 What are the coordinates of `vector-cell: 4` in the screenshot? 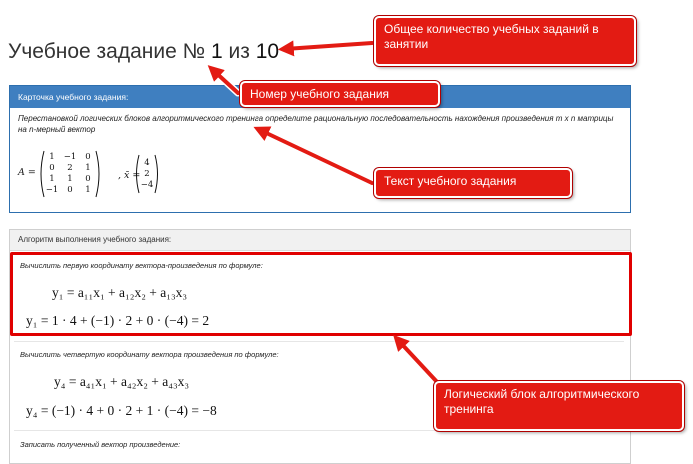 It's located at (146, 163).